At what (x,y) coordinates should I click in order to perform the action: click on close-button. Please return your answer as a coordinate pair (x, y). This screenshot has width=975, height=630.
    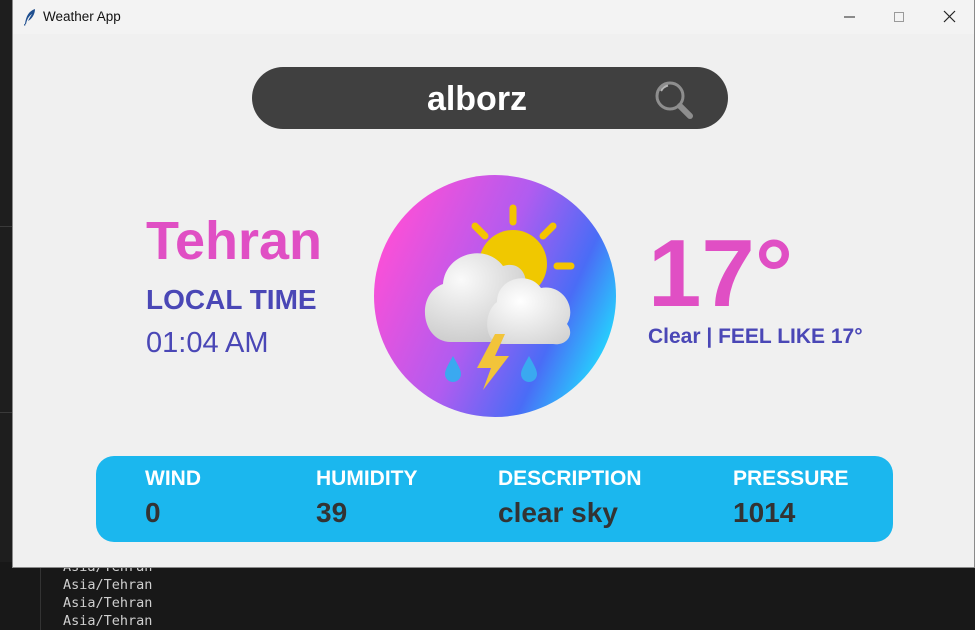
    Looking at the image, I should click on (950, 17).